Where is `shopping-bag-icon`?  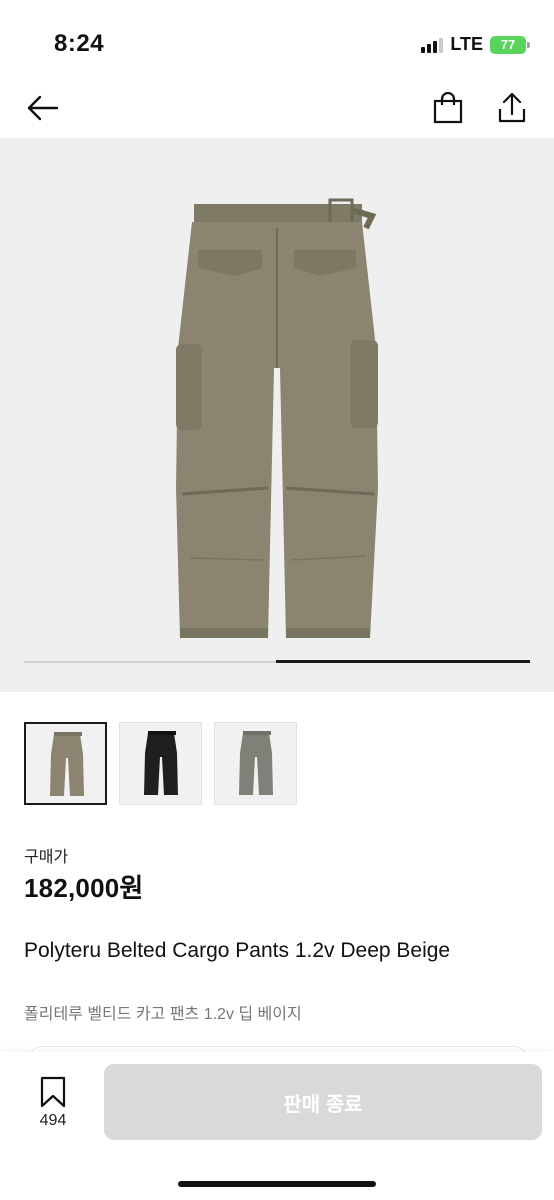
shopping-bag-icon is located at coordinates (448, 108).